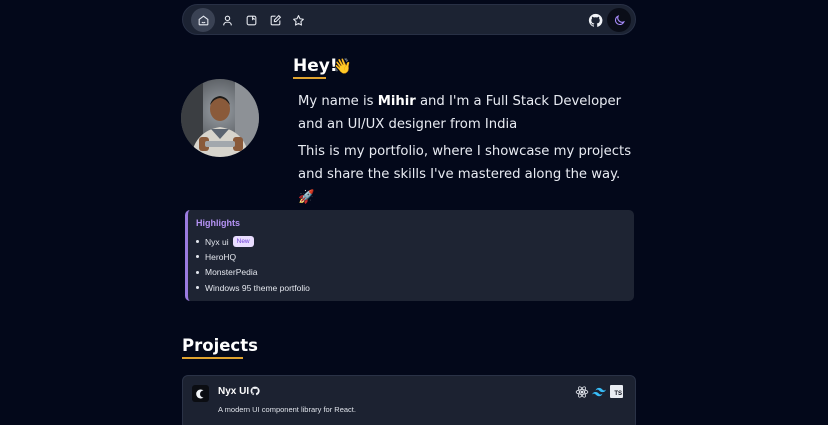  What do you see at coordinates (309, 78) in the screenshot?
I see `greeting-underline` at bounding box center [309, 78].